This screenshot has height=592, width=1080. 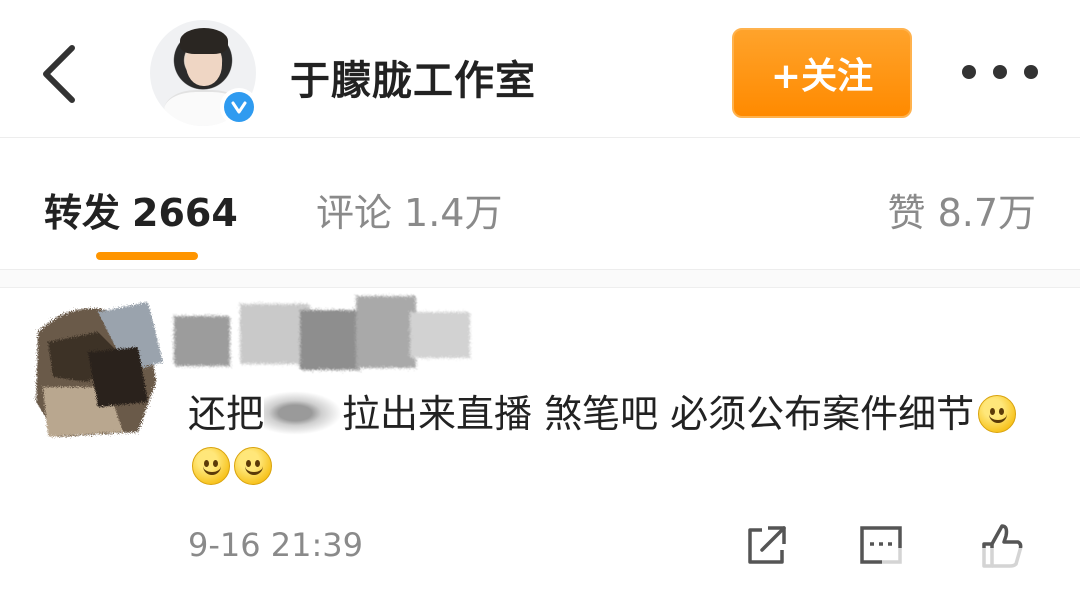 I want to click on tab-like: 赞 8.7万, so click(x=962, y=209).